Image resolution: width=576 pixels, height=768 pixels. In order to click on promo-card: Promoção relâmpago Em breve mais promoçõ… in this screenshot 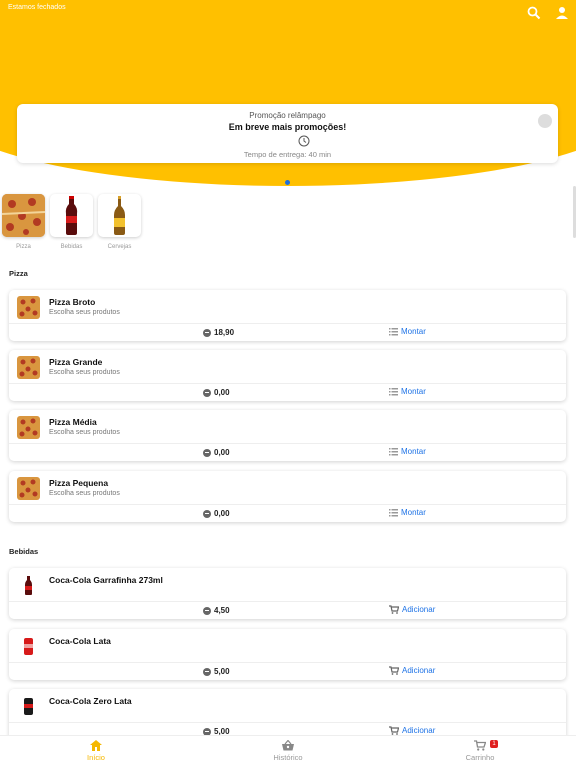, I will do `click(287, 133)`.